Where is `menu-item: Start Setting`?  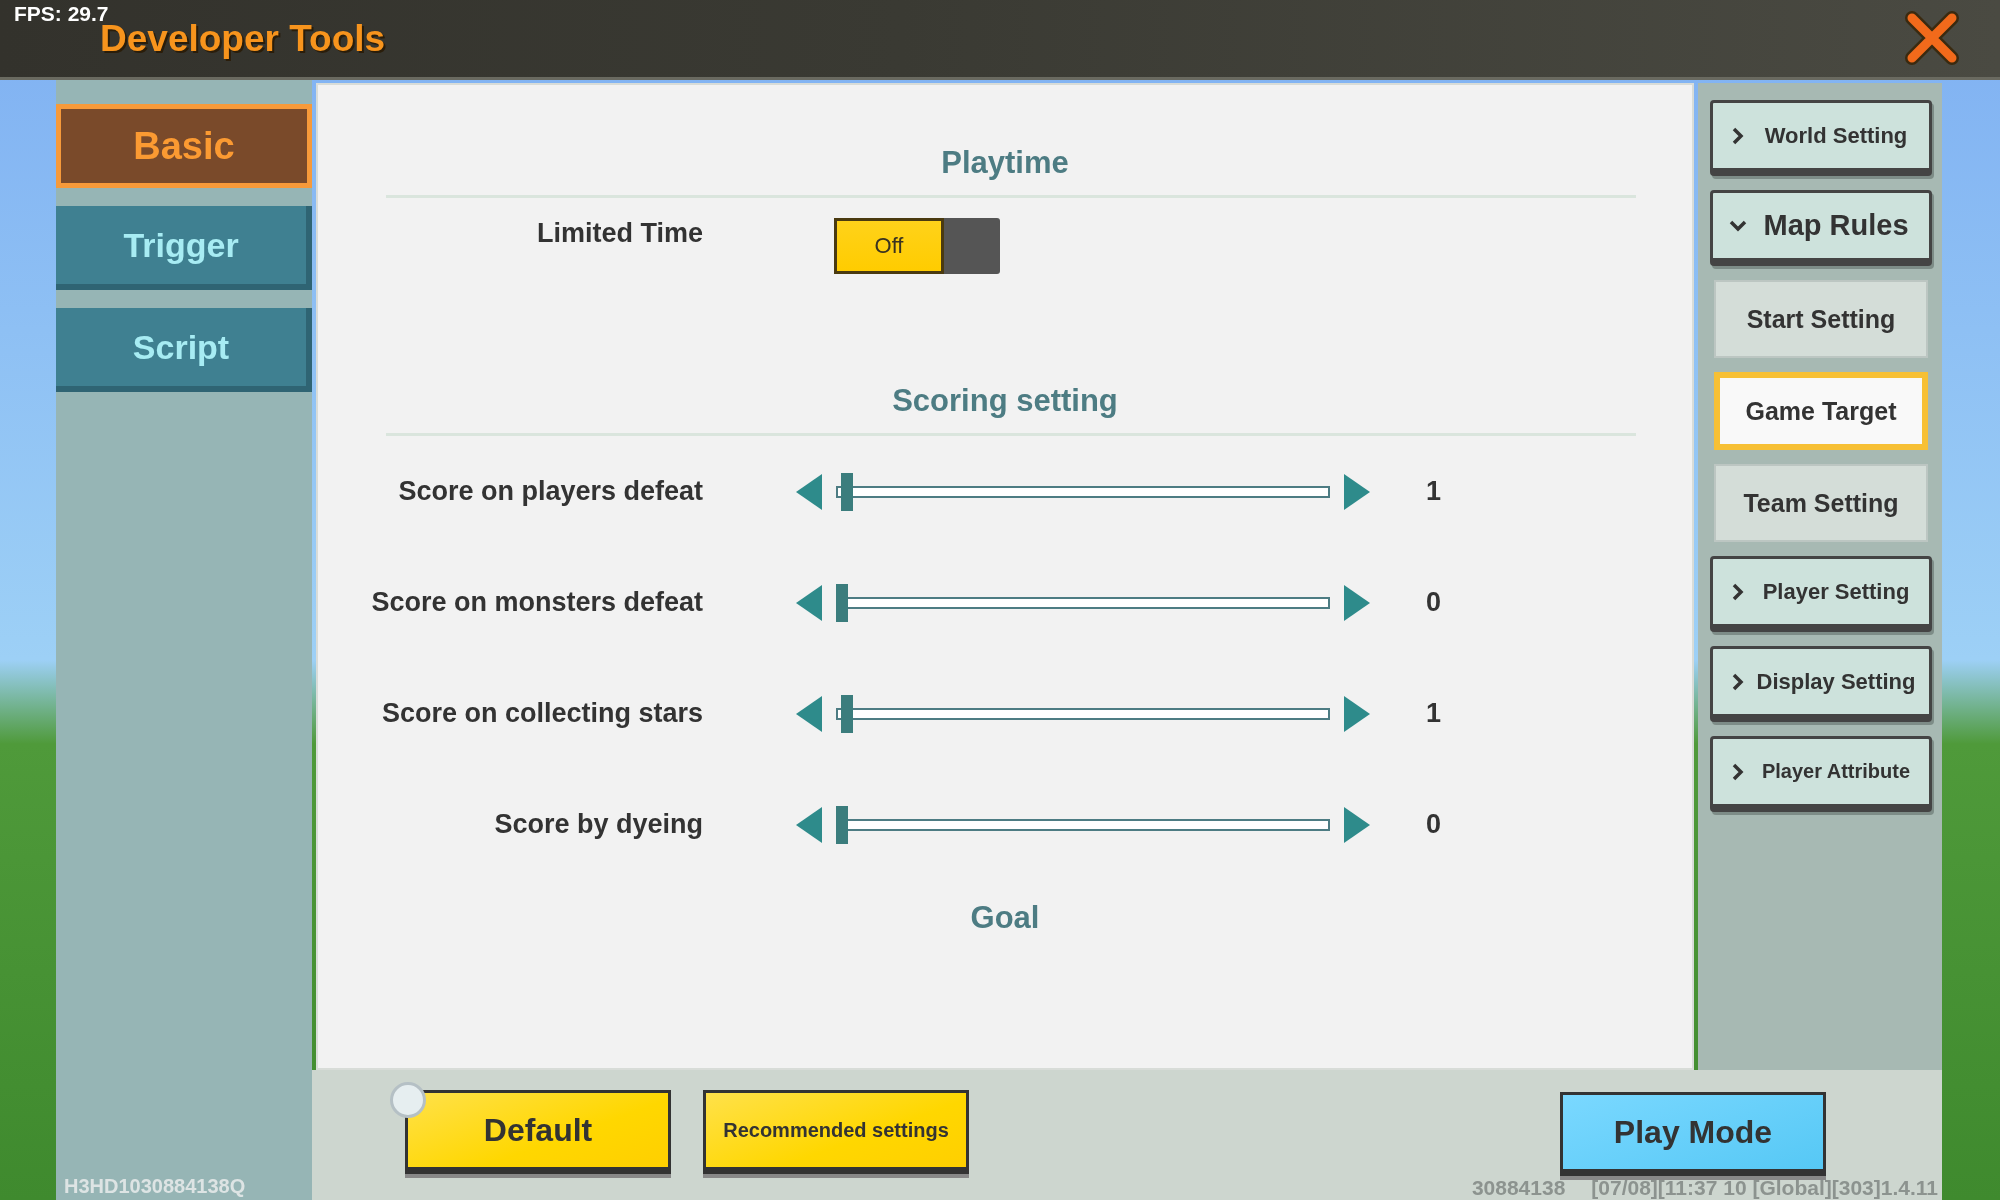 menu-item: Start Setting is located at coordinates (1821, 319).